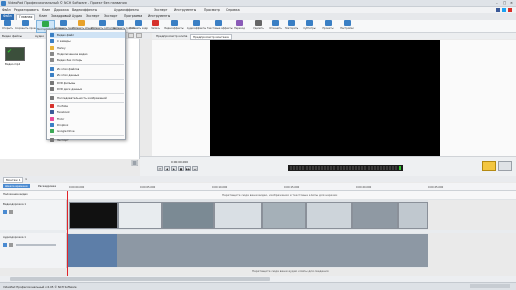 This screenshot has height=290, width=516. I want to click on close-sequence-icon: ×, so click(26, 179).